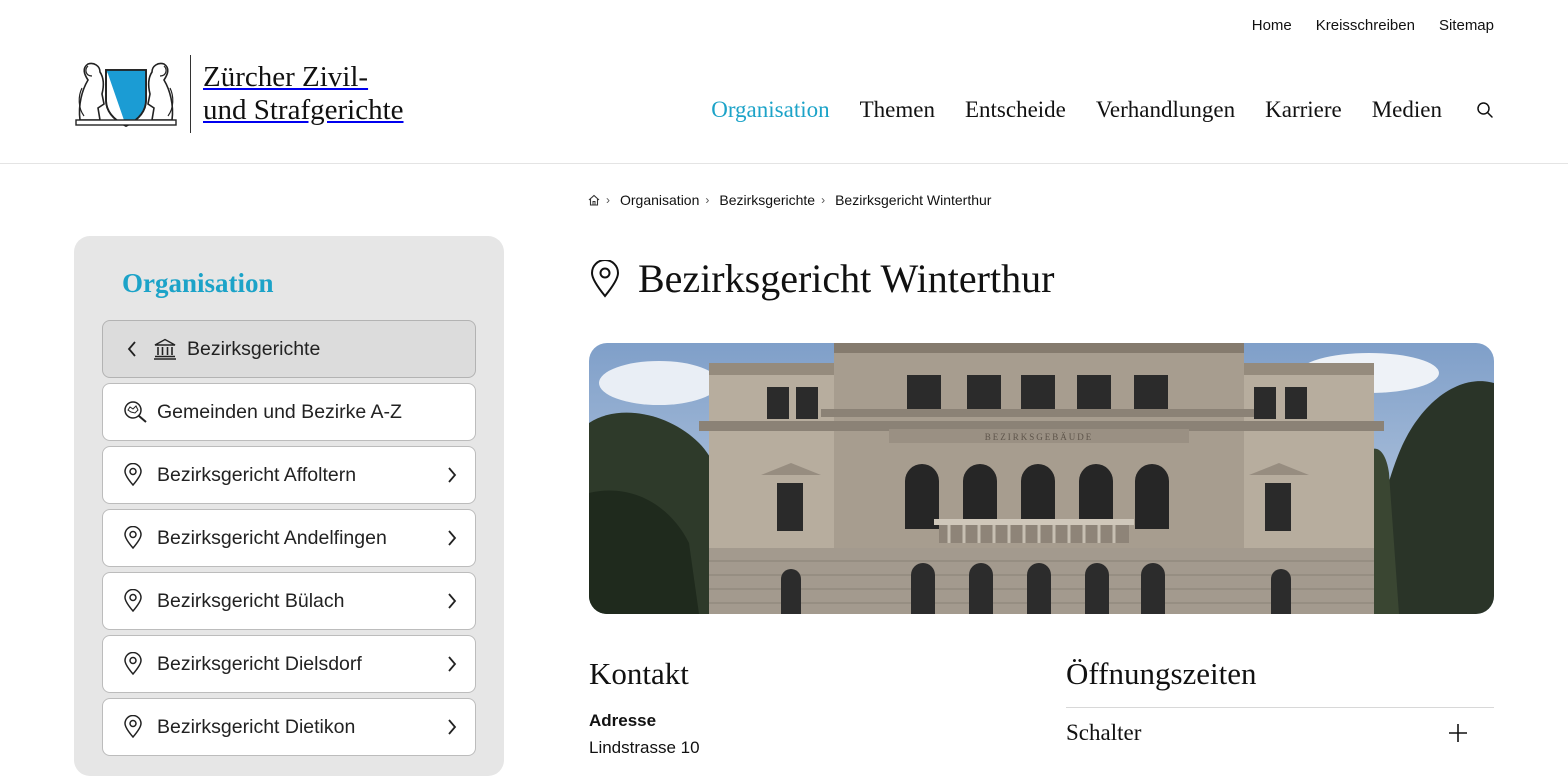 The image size is (1568, 776). What do you see at coordinates (1365, 25) in the screenshot?
I see `utility-link-kreisschreiben: Kreisschreiben` at bounding box center [1365, 25].